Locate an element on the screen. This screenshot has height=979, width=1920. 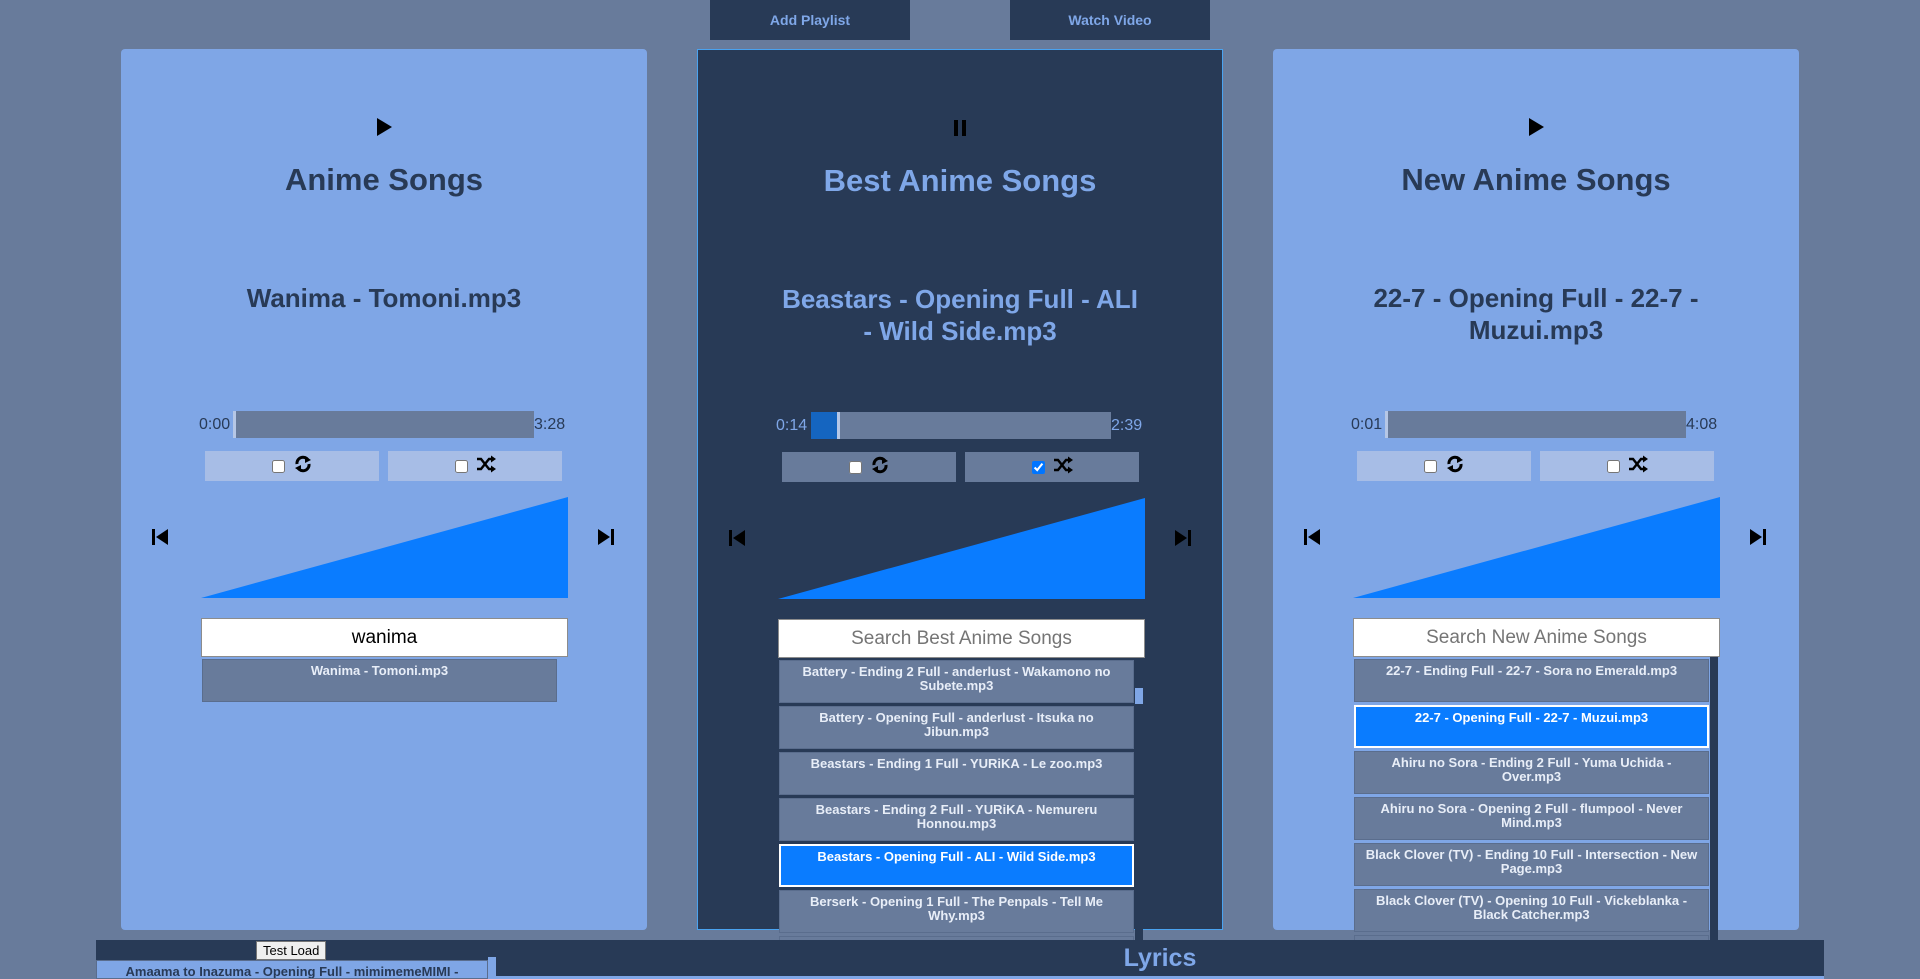
pause-icon is located at coordinates (960, 128).